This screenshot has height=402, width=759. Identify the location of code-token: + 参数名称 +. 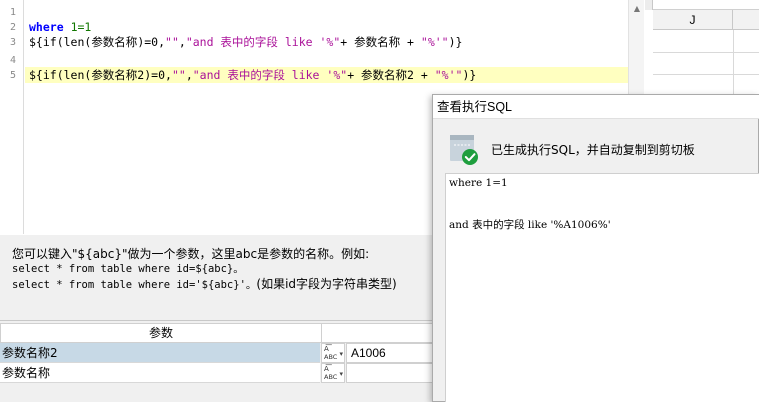
(377, 42).